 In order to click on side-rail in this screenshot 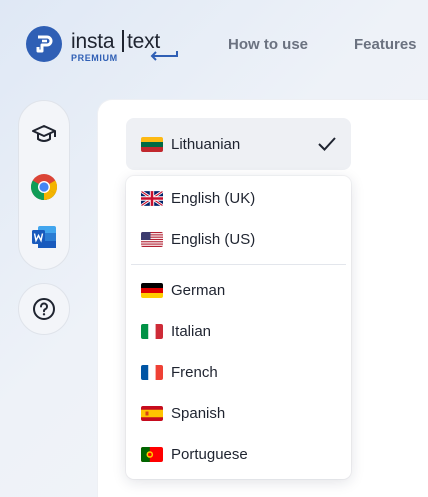, I will do `click(44, 185)`.